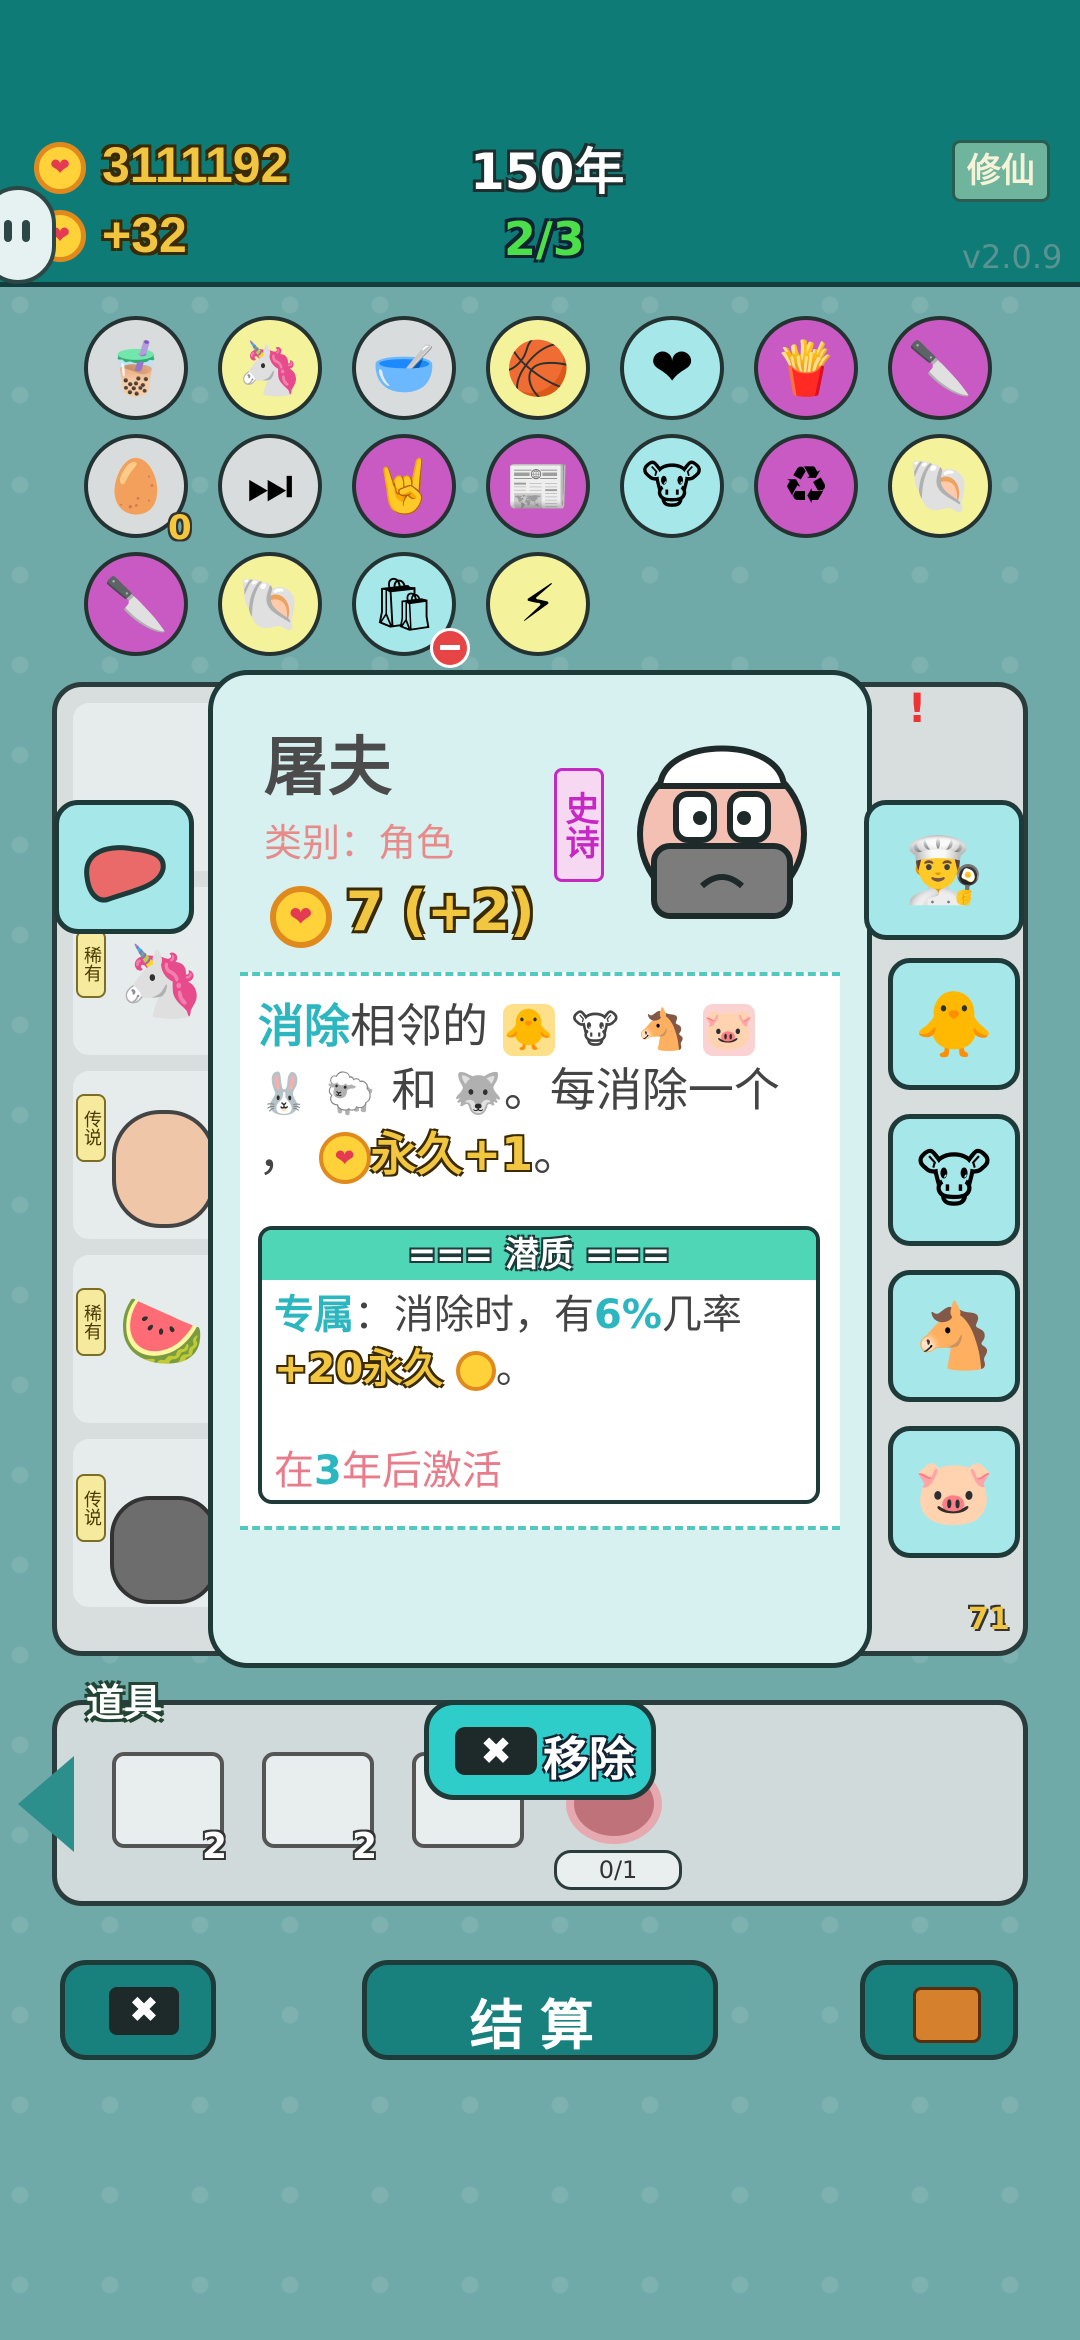 The image size is (1080, 2340). What do you see at coordinates (328, 768) in the screenshot?
I see `character-name: 屠夫` at bounding box center [328, 768].